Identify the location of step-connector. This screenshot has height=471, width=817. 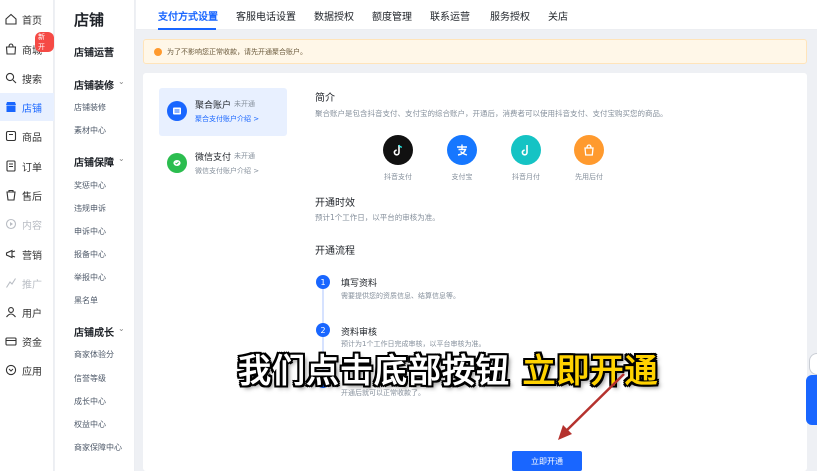
(323, 306).